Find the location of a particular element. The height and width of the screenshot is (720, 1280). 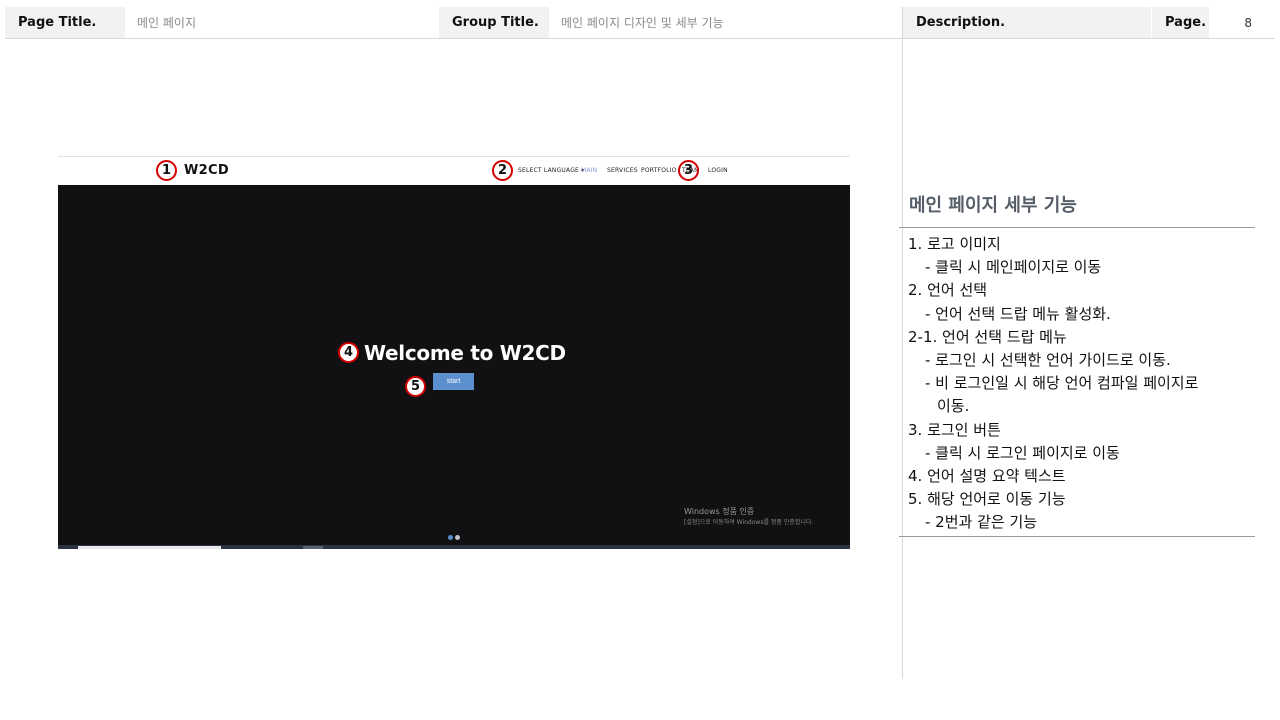

nav-services: SERVICES is located at coordinates (622, 170).